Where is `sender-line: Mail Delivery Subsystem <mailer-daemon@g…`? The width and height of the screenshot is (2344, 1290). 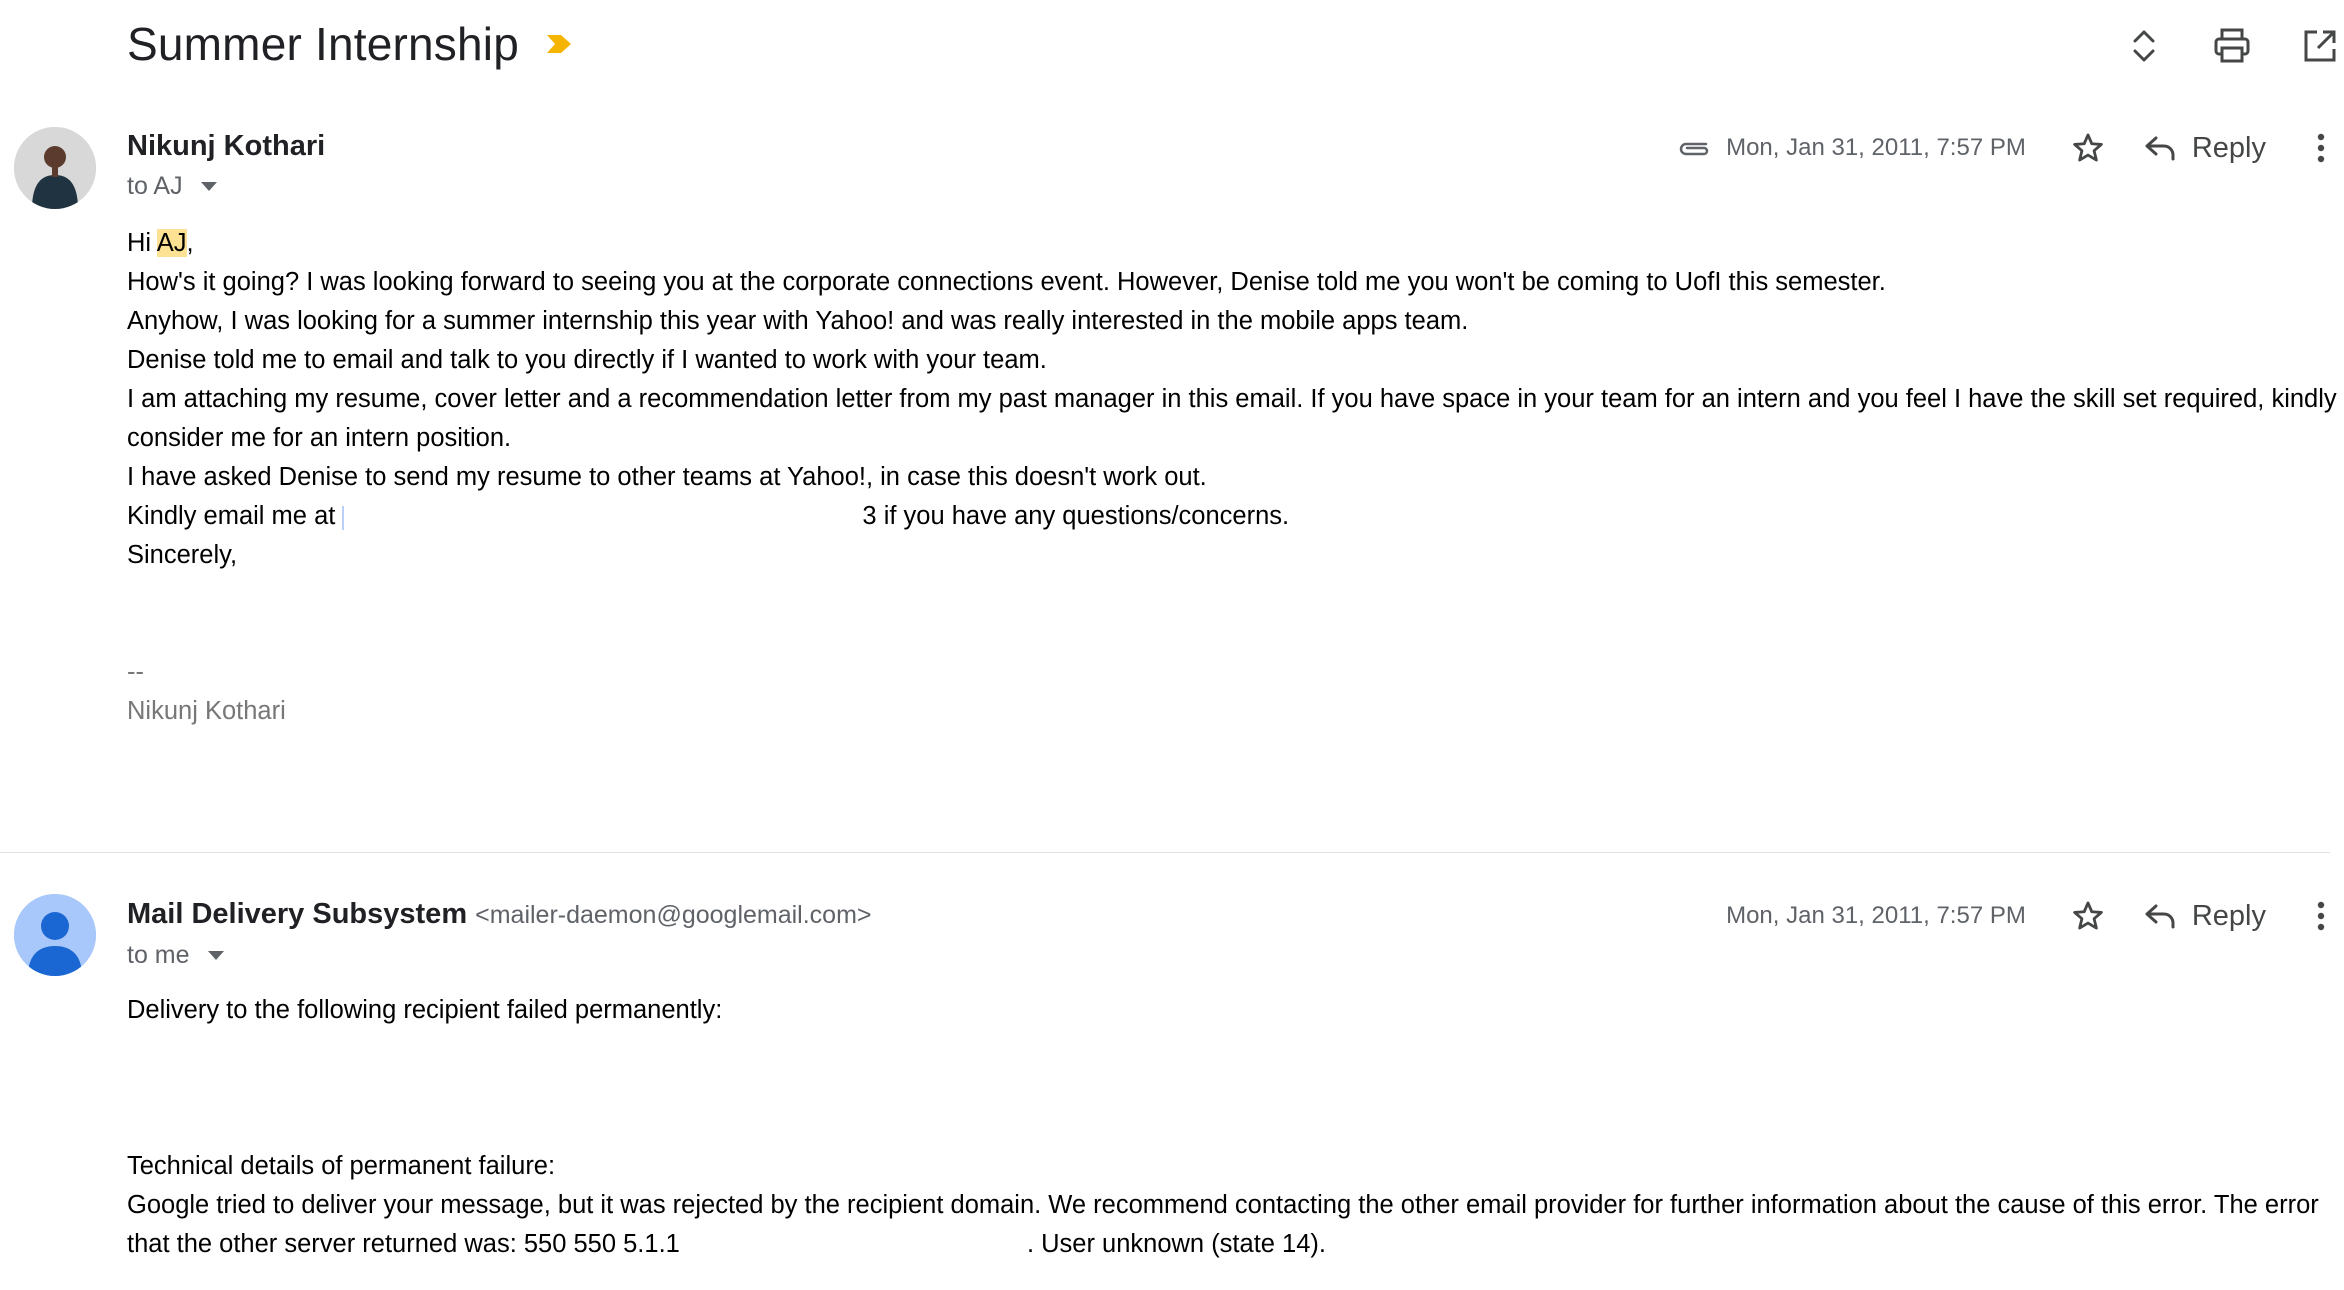
sender-line: Mail Delivery Subsystem <mailer-daemon@g… is located at coordinates (499, 914).